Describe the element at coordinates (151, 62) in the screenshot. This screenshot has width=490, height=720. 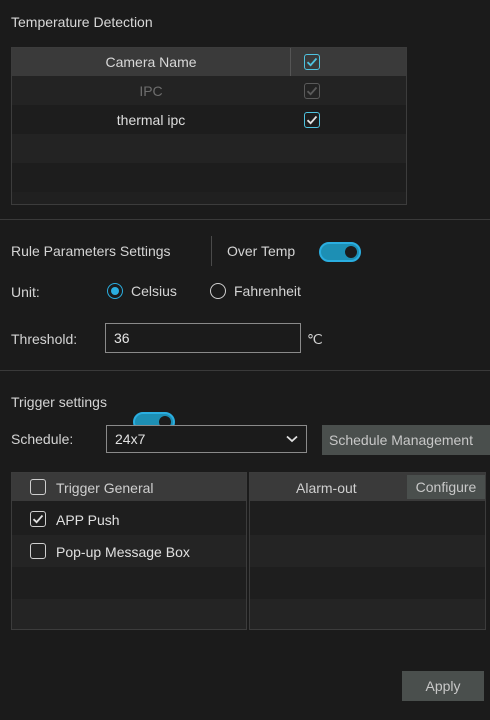
I see `camera-name-header: Camera Name` at that location.